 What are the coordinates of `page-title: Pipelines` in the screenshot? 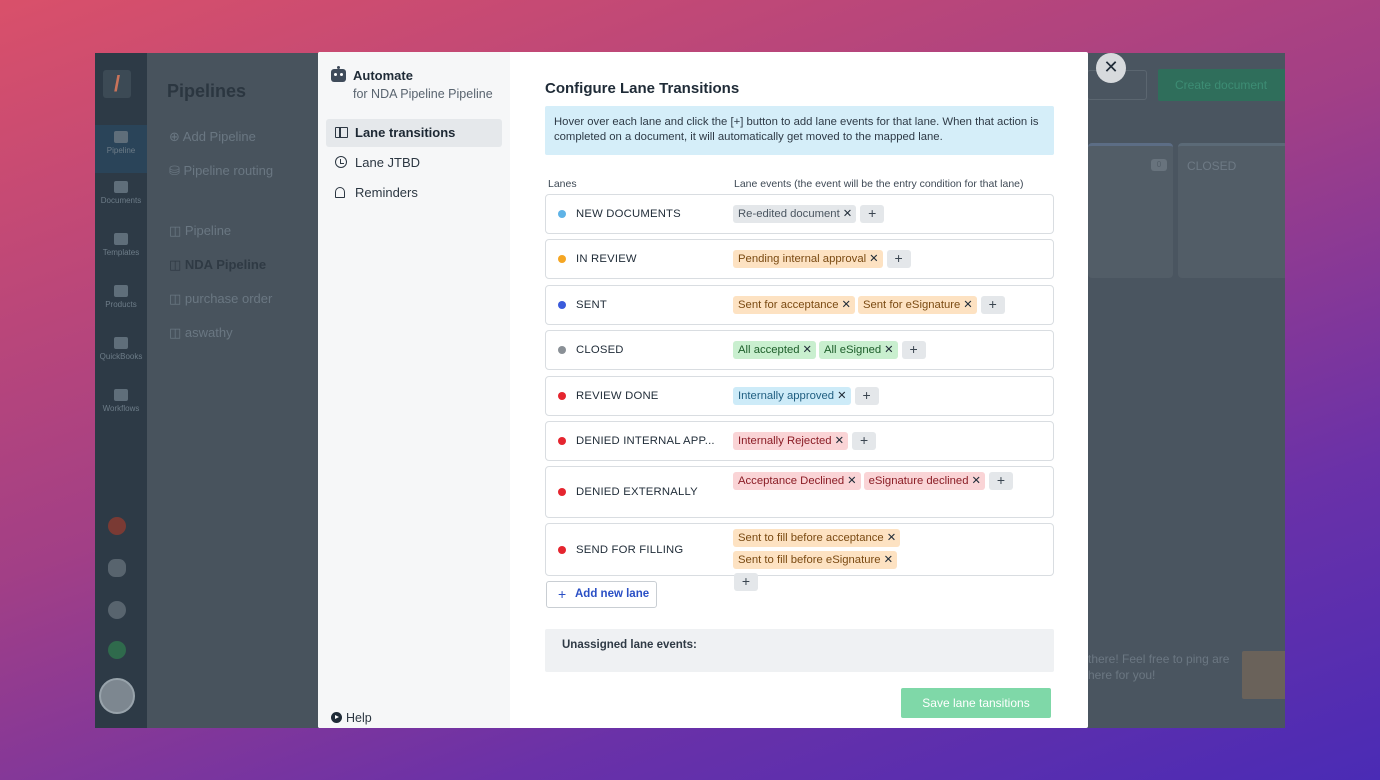 It's located at (207, 91).